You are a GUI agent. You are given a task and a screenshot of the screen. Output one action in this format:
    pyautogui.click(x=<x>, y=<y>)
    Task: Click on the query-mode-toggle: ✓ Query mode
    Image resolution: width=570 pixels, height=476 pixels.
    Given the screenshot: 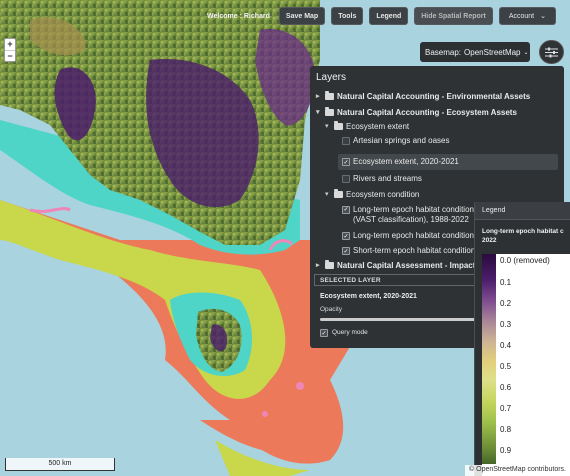 What is the action you would take?
    pyautogui.click(x=344, y=332)
    